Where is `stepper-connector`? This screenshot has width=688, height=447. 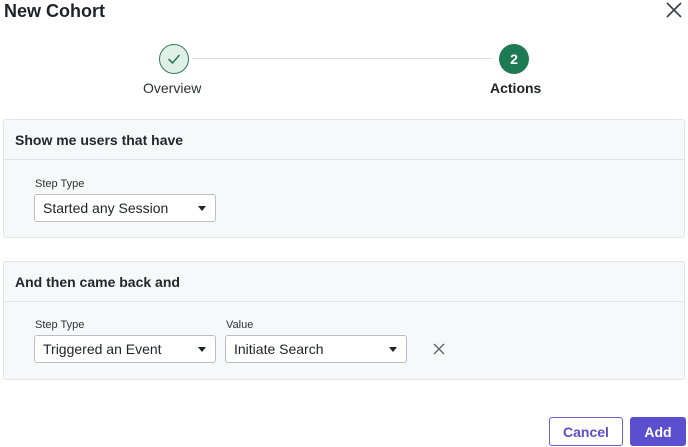 stepper-connector is located at coordinates (342, 58).